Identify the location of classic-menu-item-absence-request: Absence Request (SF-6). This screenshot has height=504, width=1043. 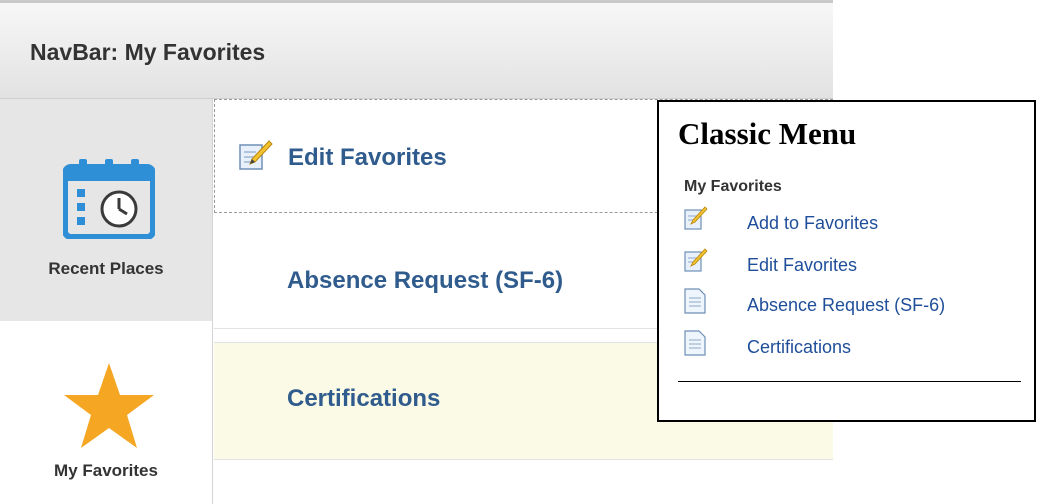
(854, 305).